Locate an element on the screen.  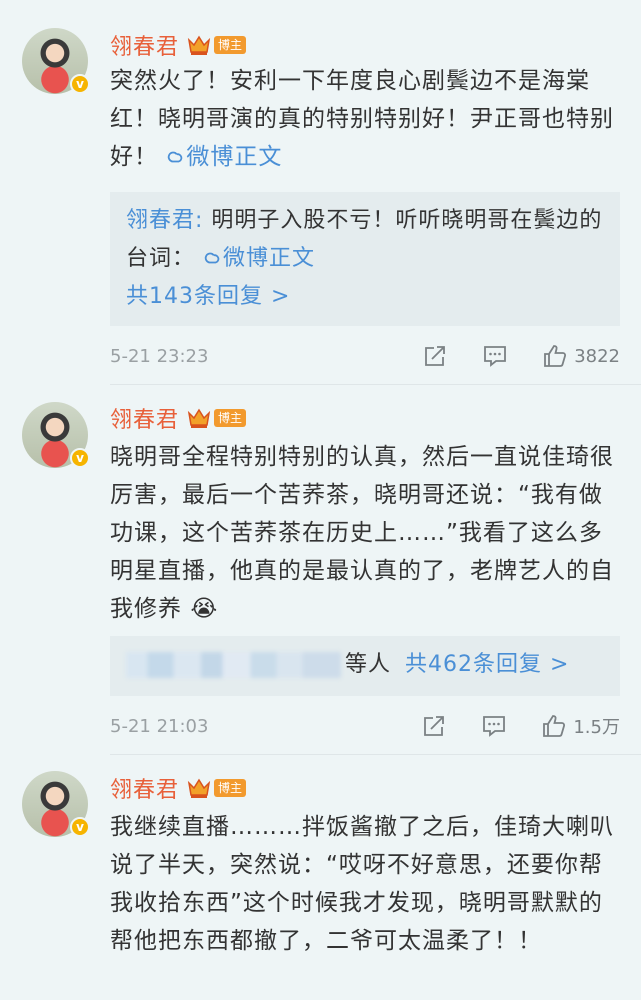
reply-author: 翎春君: is located at coordinates (164, 220).